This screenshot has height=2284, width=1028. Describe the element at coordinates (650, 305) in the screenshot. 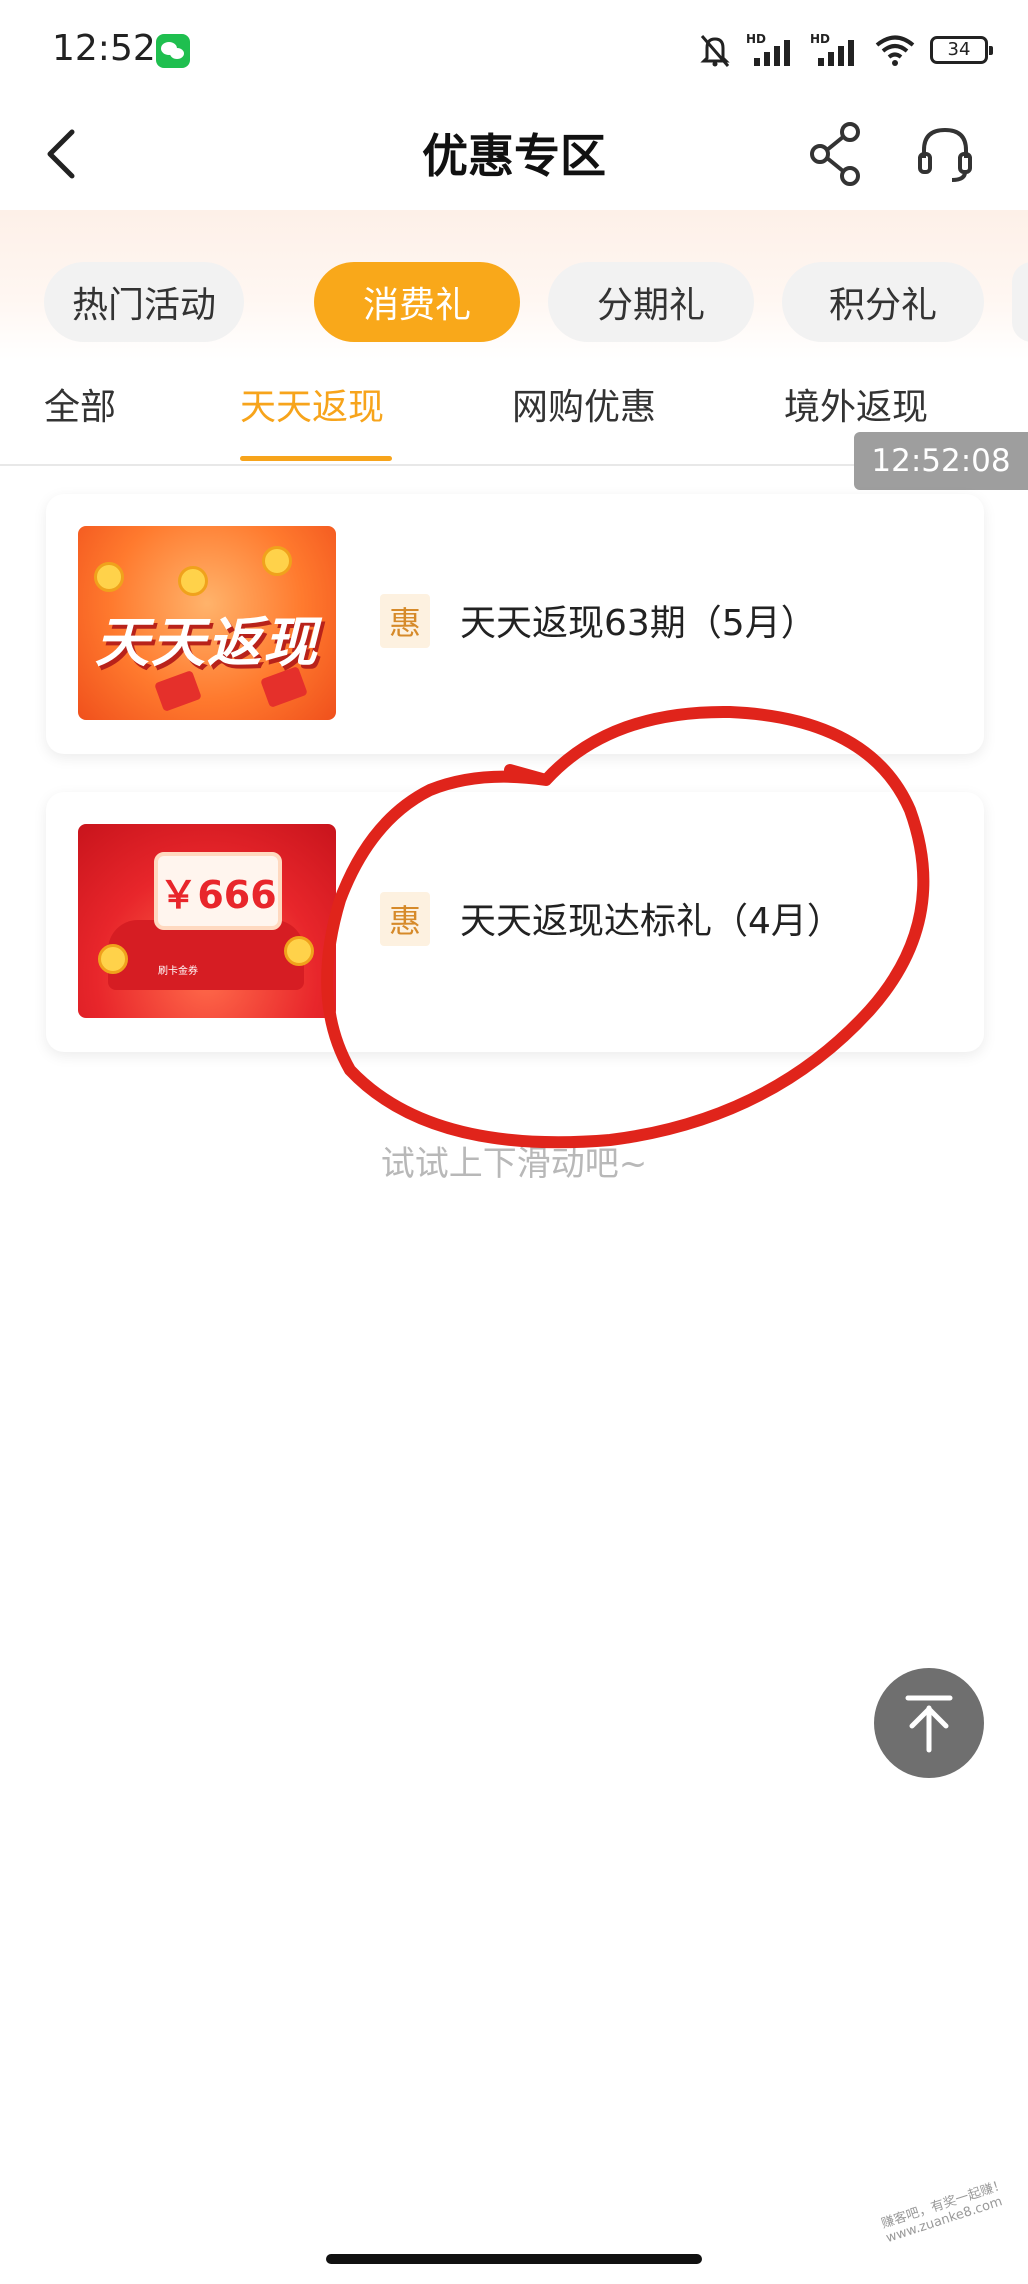

I see `category-chip-label: 分期礼` at that location.